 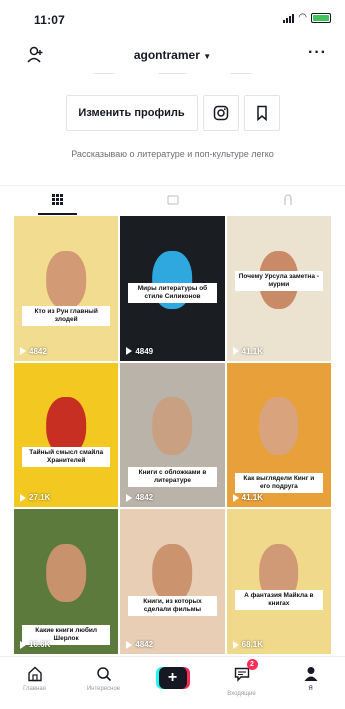 I want to click on bottom-nav: Главная Интересное + 2 Входящие Я, so click(x=172, y=682).